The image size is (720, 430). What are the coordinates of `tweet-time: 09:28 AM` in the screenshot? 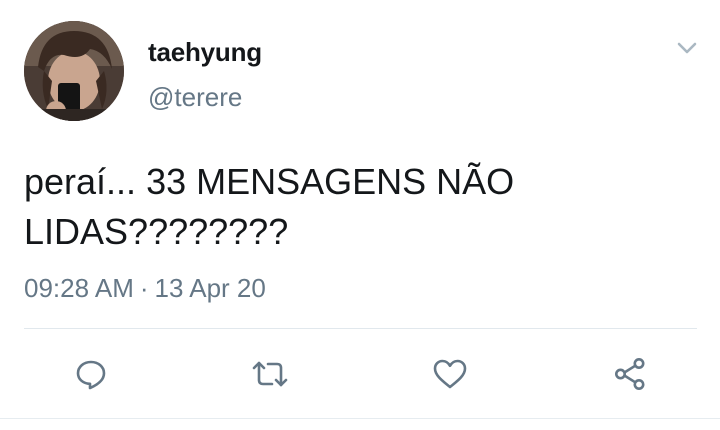 It's located at (79, 288).